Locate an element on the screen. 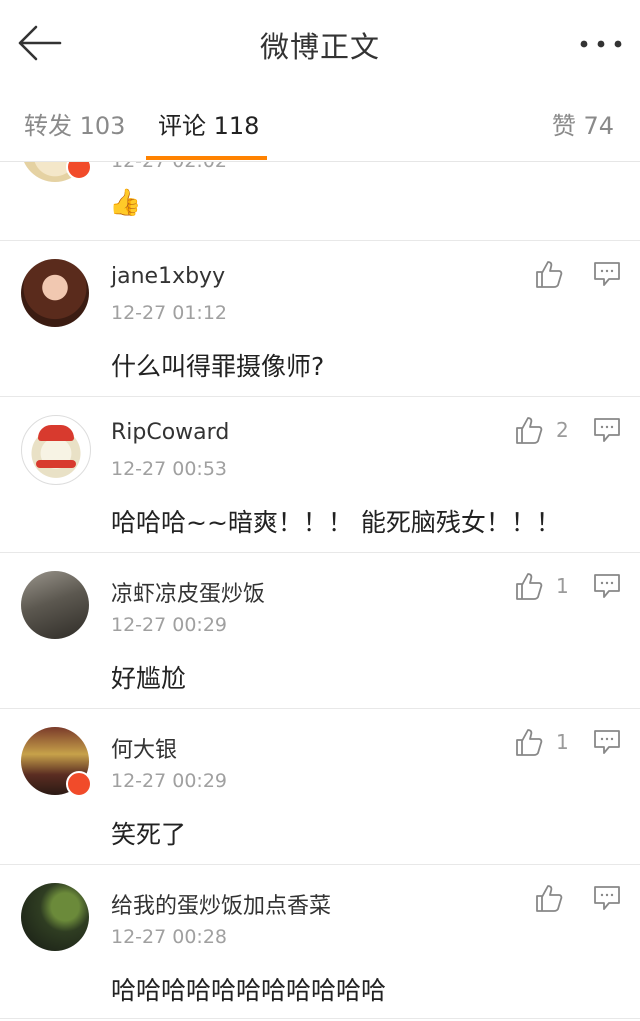 This screenshot has height=1021, width=640. tab-bar: 转发 103 评论 118 赞 74 is located at coordinates (320, 123).